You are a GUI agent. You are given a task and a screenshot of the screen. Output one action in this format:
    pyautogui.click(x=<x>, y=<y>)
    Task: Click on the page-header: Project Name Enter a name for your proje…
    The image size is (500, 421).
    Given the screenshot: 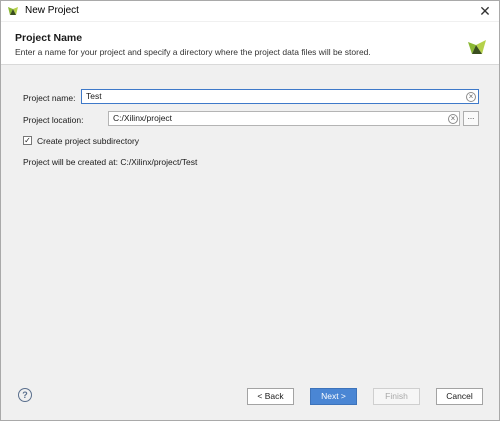 What is the action you would take?
    pyautogui.click(x=250, y=43)
    